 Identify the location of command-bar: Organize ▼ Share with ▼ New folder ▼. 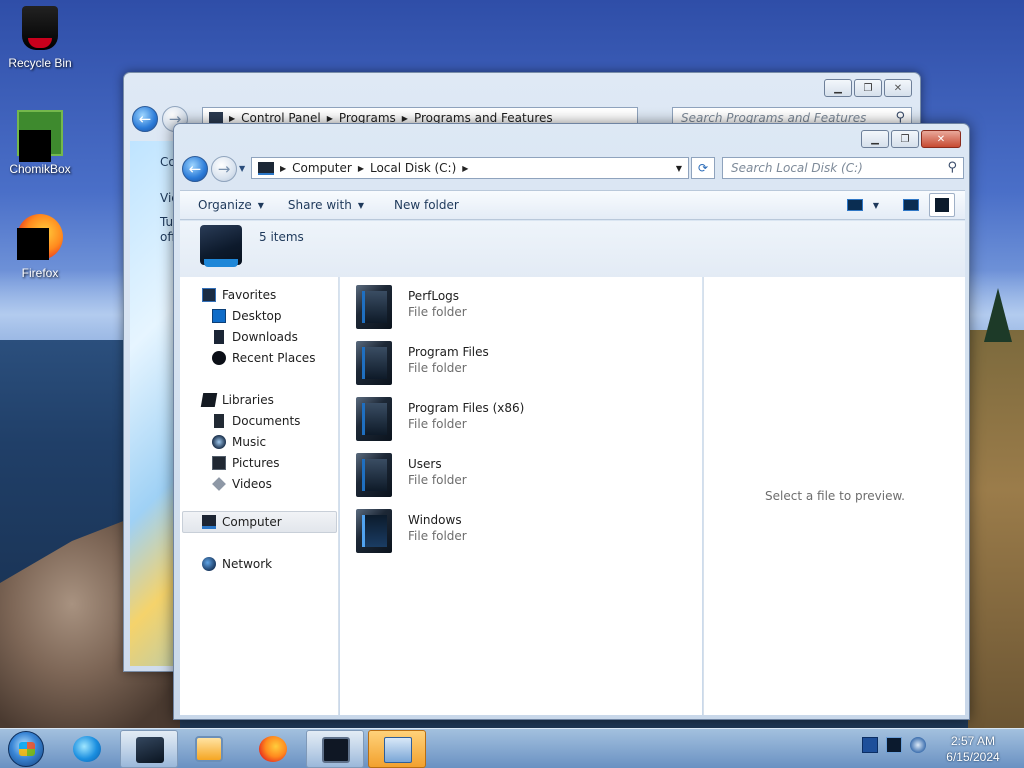
(572, 205).